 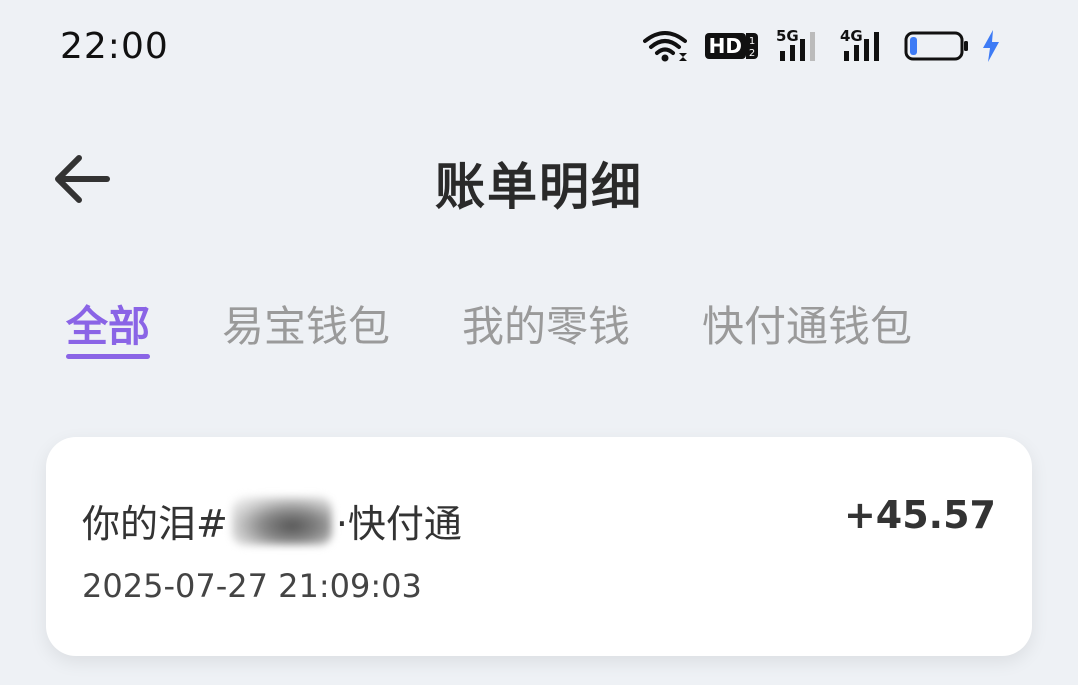 I want to click on page-title: 账单明细, so click(x=539, y=187).